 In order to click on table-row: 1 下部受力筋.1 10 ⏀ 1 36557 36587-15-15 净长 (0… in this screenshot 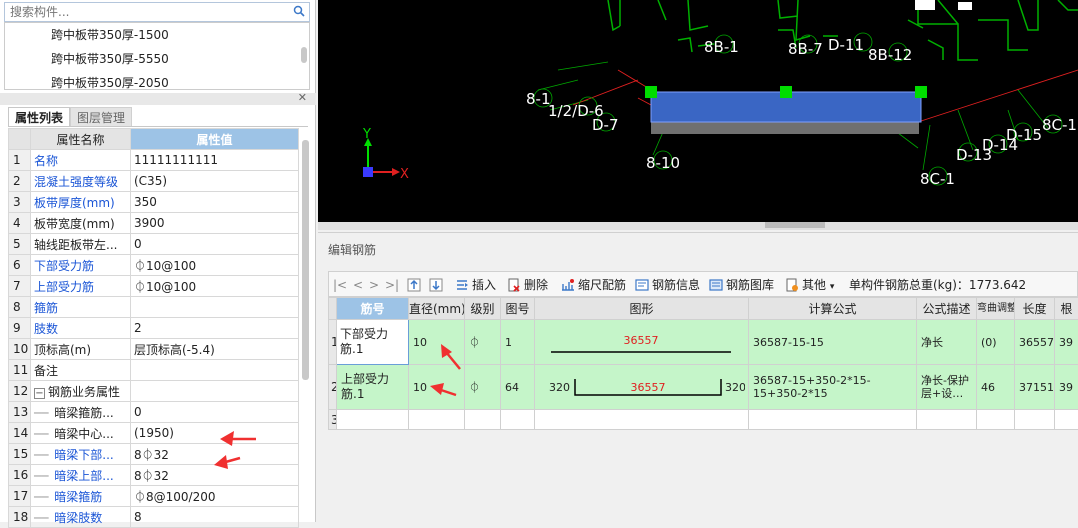, I will do `click(703, 342)`.